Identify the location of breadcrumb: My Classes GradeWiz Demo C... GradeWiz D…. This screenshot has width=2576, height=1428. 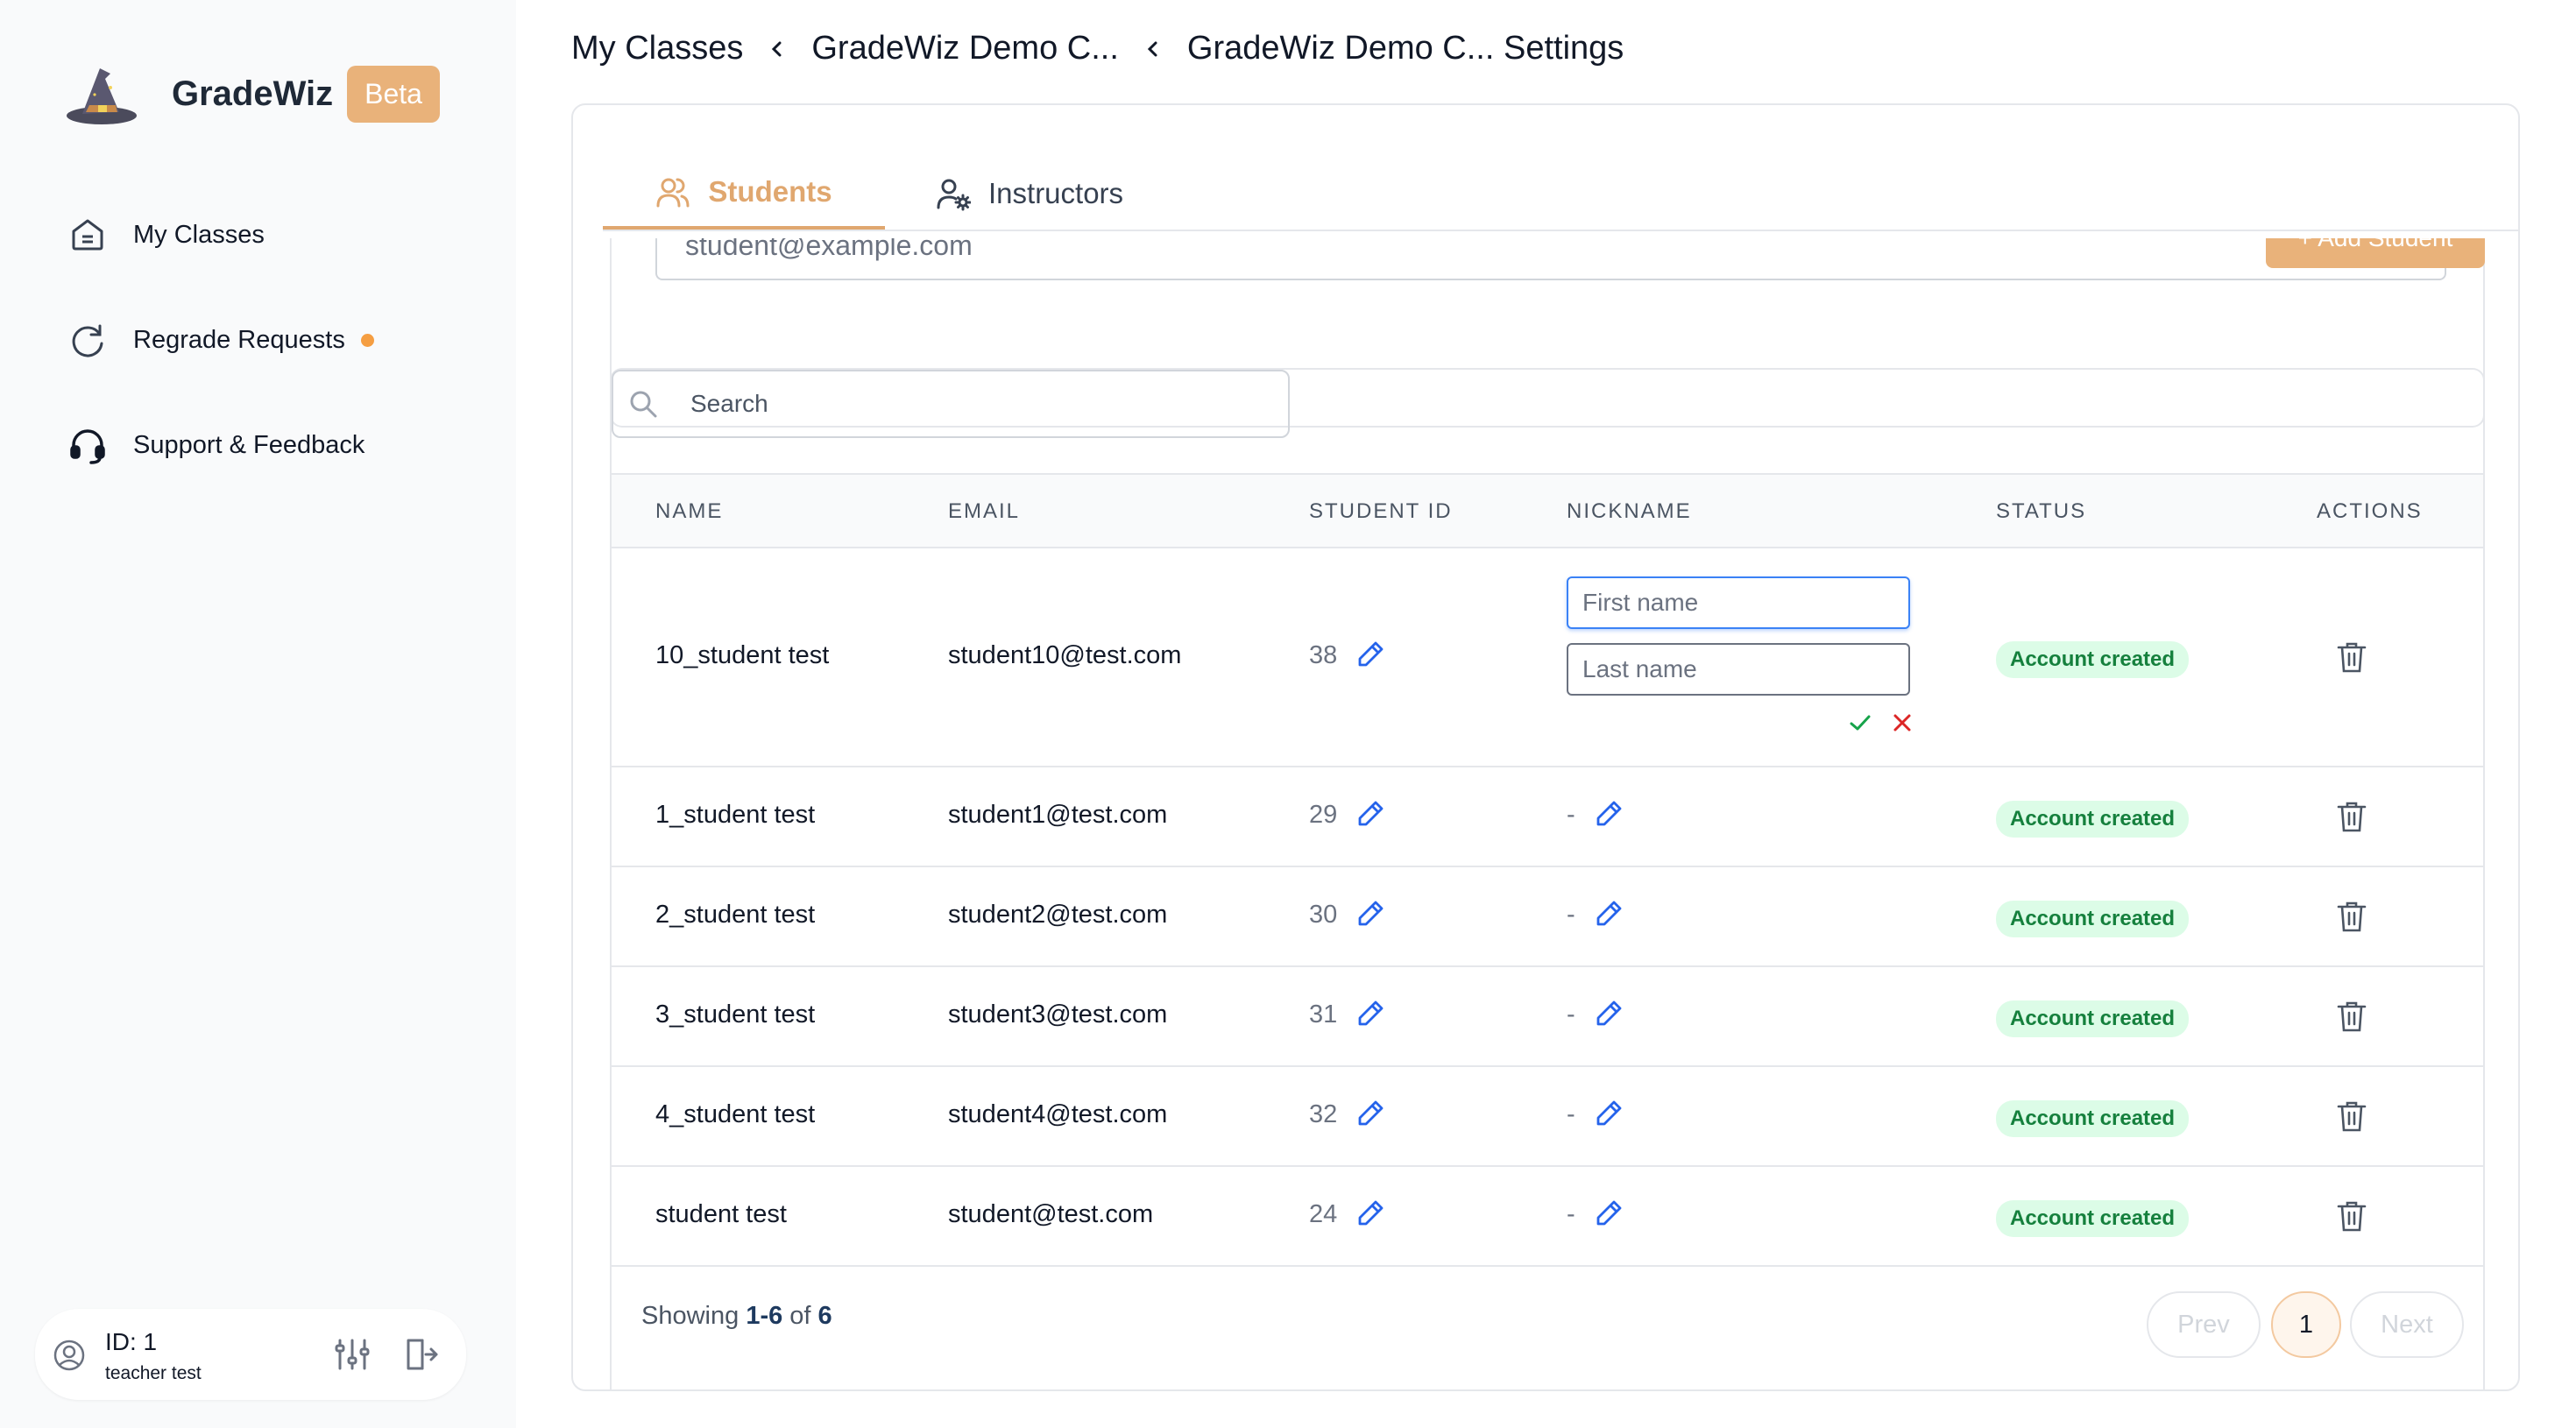
(1097, 48).